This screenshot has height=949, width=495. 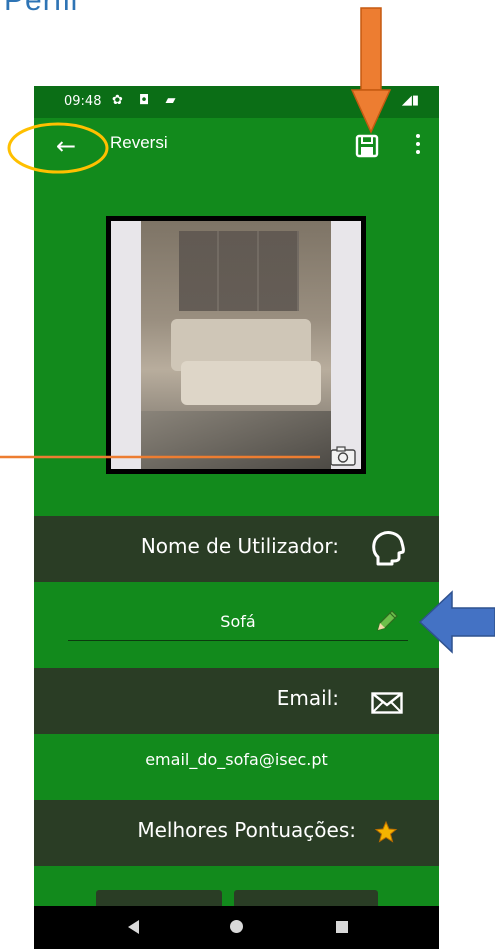 I want to click on profile-photo, so click(x=236, y=345).